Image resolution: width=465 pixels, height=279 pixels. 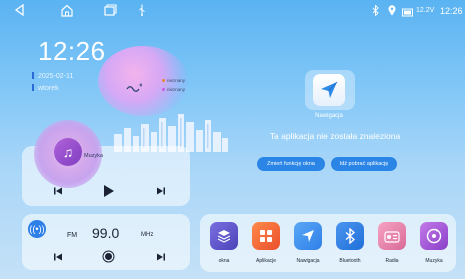 I want to click on weather-wind-icon, so click(x=134, y=89).